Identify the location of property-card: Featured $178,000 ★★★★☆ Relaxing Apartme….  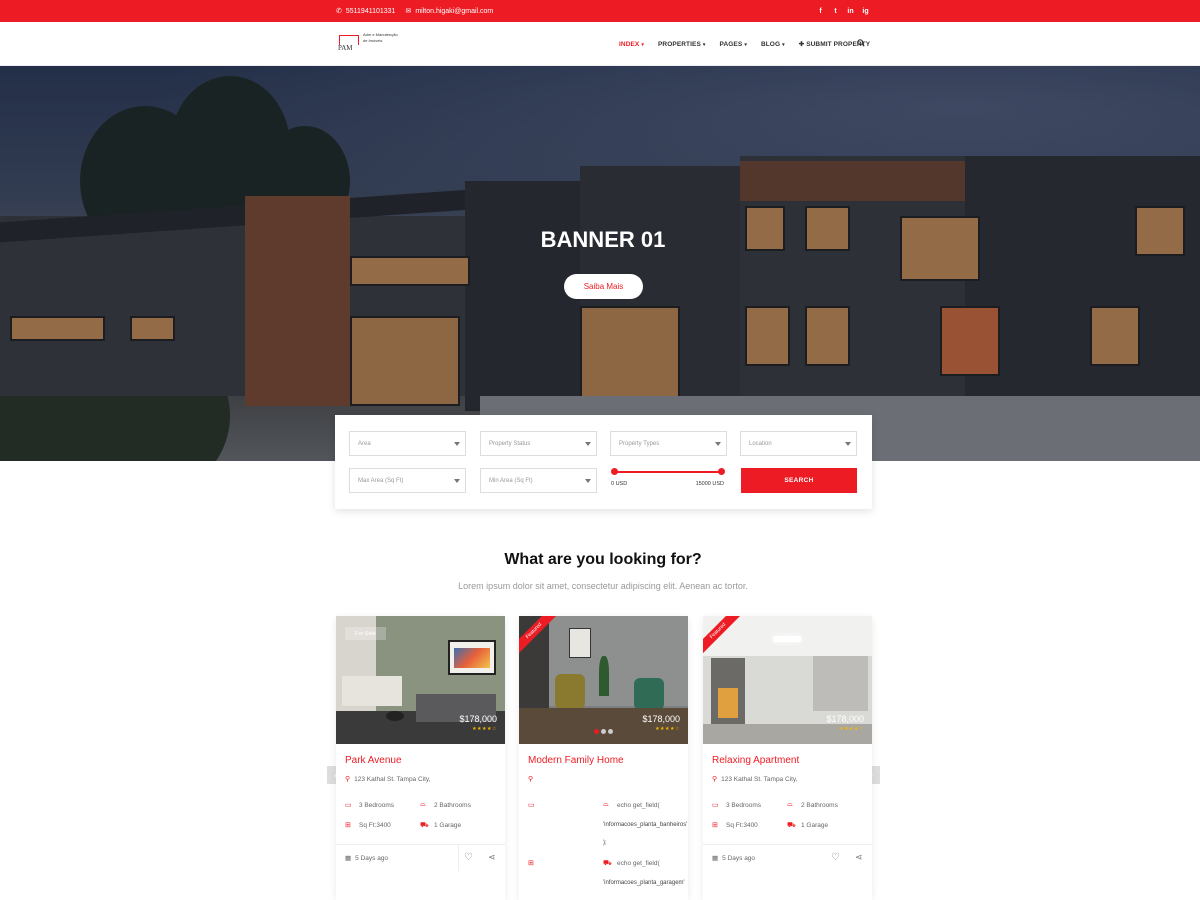
(787, 758).